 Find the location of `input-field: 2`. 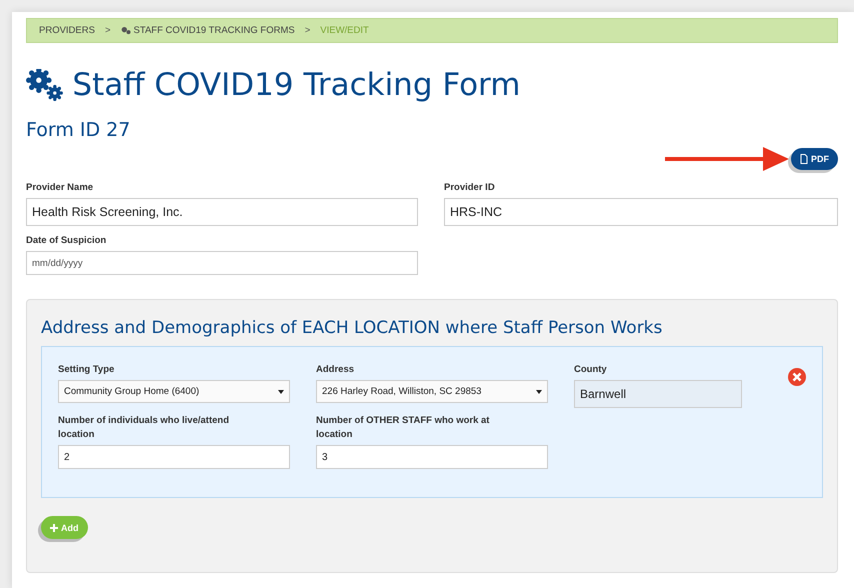

input-field: 2 is located at coordinates (174, 457).